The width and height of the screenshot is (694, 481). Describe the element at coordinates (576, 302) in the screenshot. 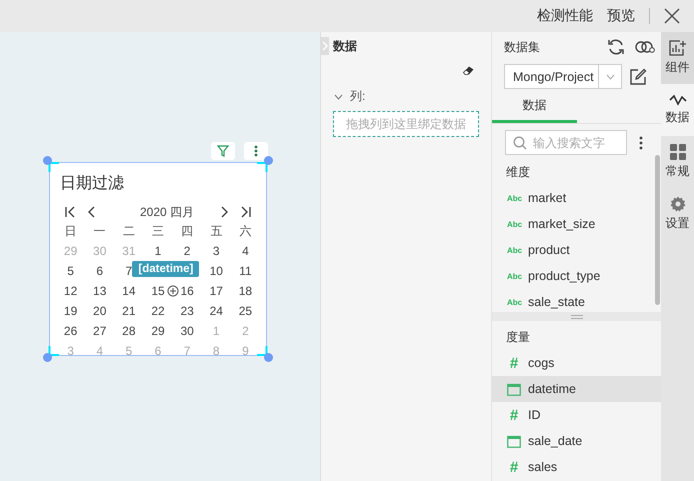

I see `field-item: Abc sale_state` at that location.